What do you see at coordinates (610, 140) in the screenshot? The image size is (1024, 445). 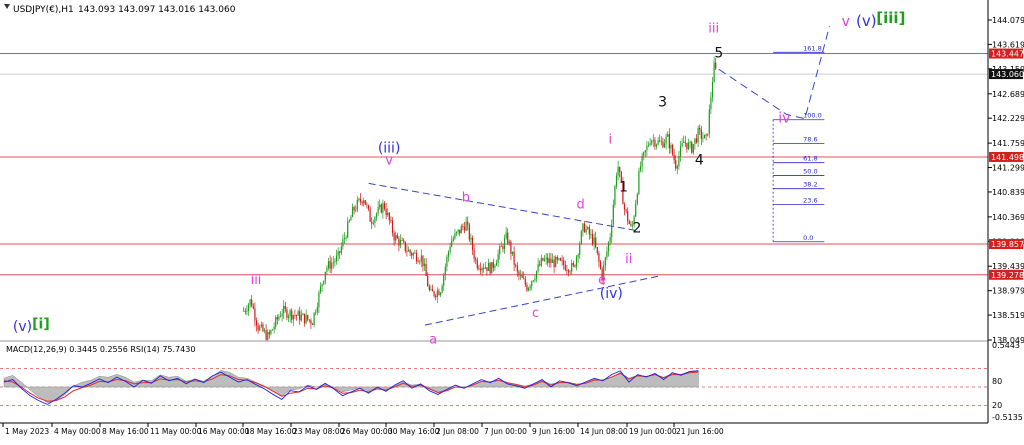 I see `wave-label: i` at bounding box center [610, 140].